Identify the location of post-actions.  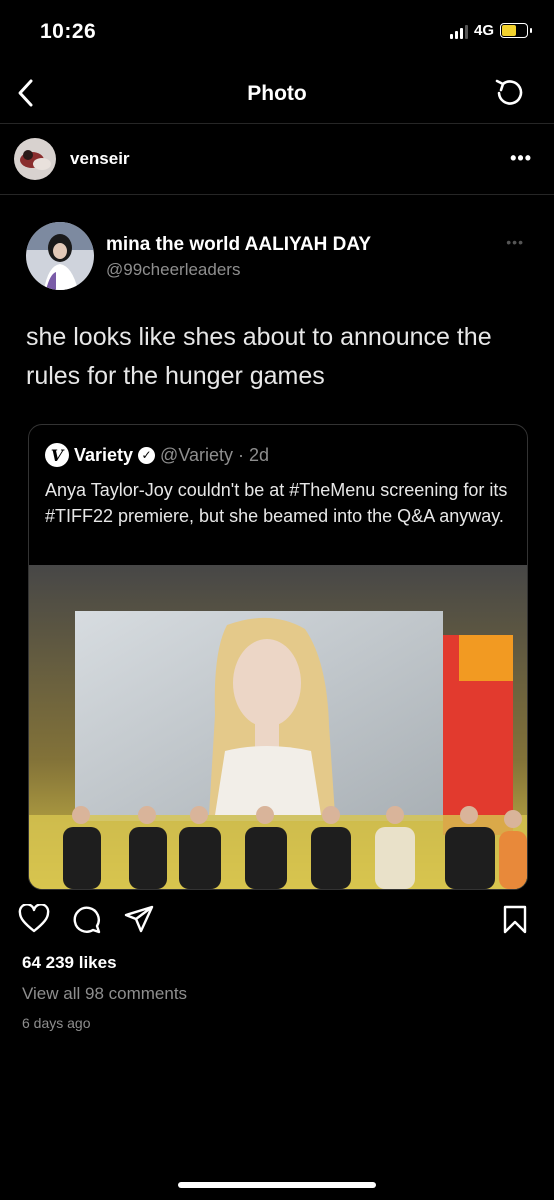
(86, 921).